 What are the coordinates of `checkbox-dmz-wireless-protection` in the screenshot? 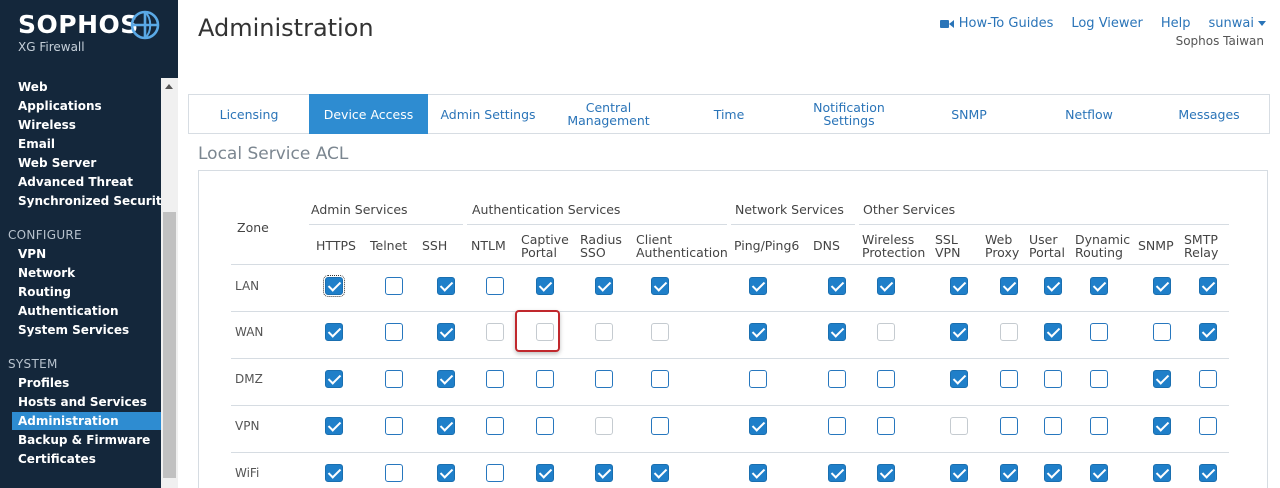 It's located at (886, 379).